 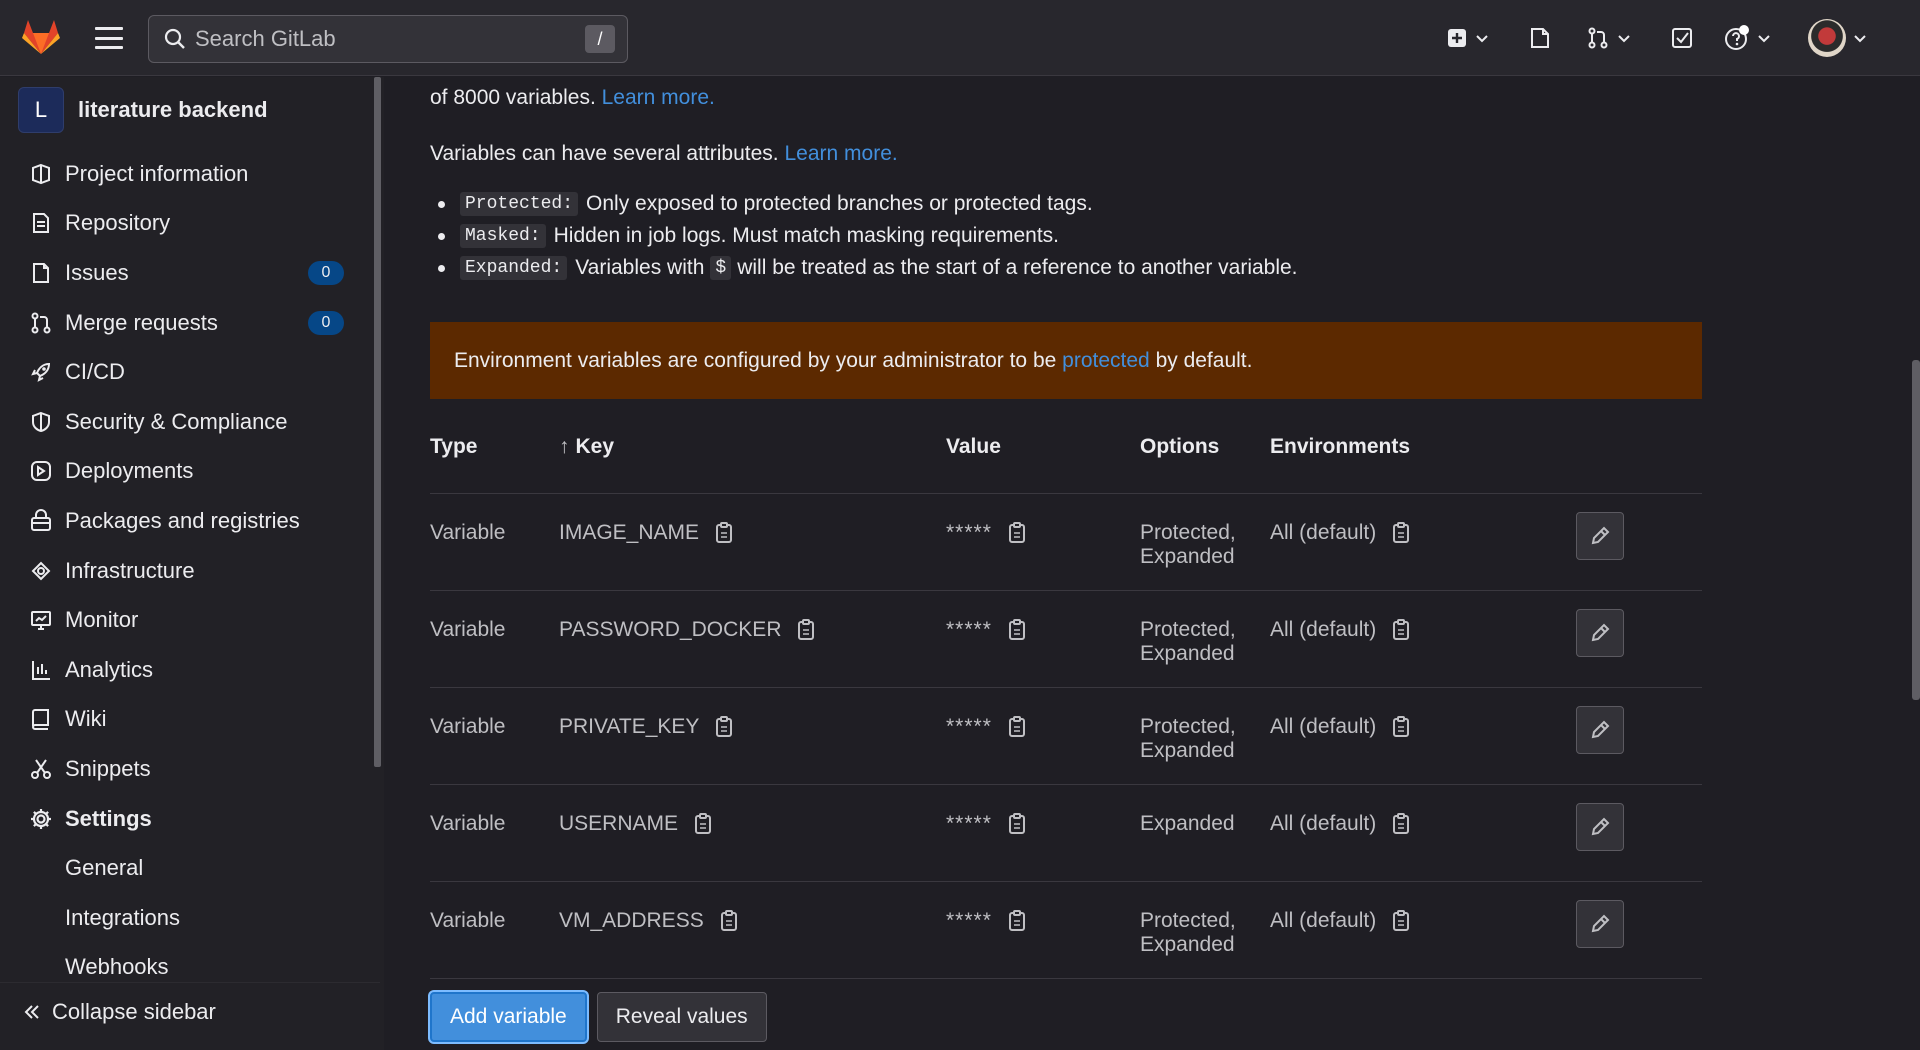 I want to click on attribute-desc: Variables with, so click(x=640, y=267).